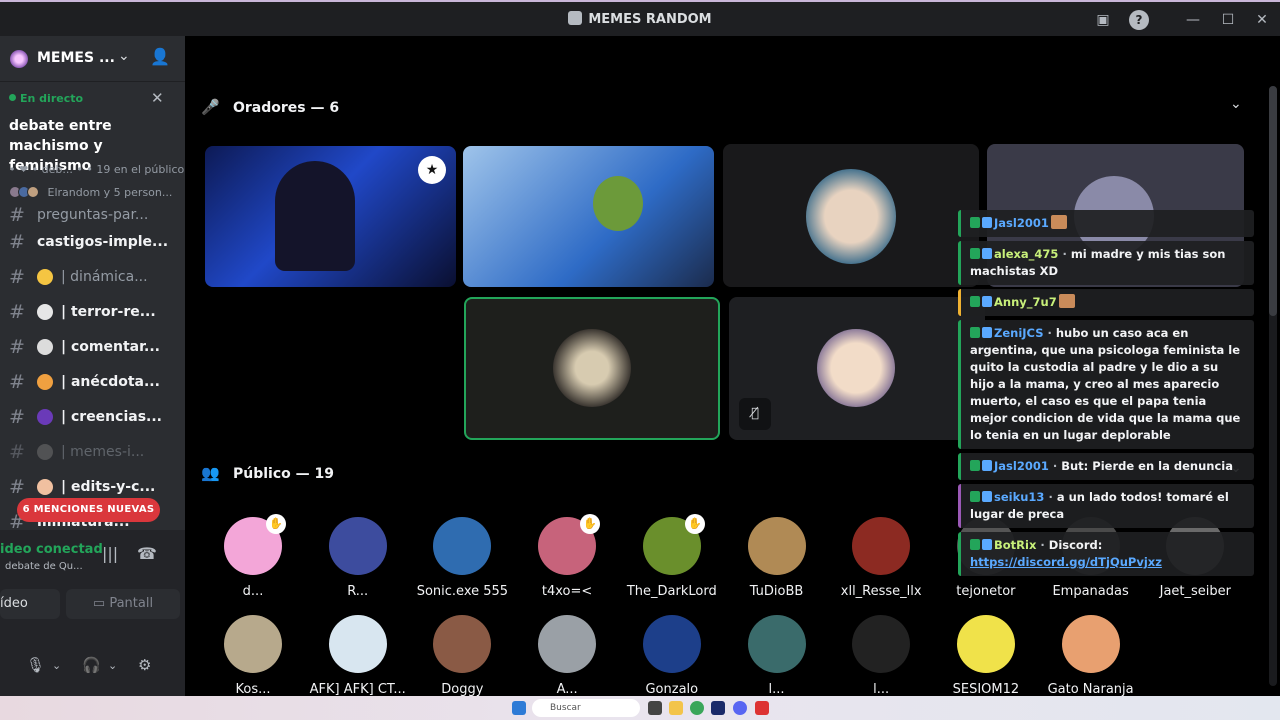 This screenshot has width=1280, height=720. What do you see at coordinates (1273, 201) in the screenshot?
I see `scrollbar-thumb` at bounding box center [1273, 201].